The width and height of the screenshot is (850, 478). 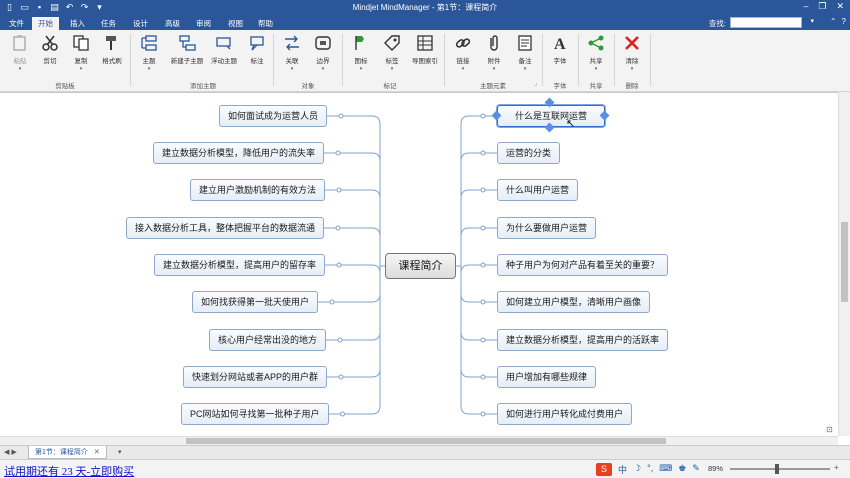 What do you see at coordinates (240, 265) in the screenshot?
I see `left-topic: 建立数据分析模型，提高用户的留存率` at bounding box center [240, 265].